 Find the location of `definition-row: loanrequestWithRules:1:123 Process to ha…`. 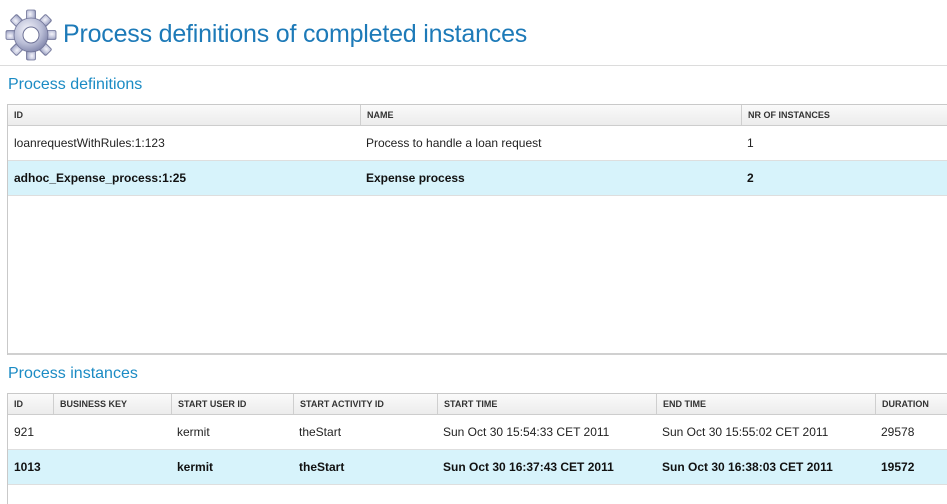

definition-row: loanrequestWithRules:1:123 Process to ha… is located at coordinates (477, 143).